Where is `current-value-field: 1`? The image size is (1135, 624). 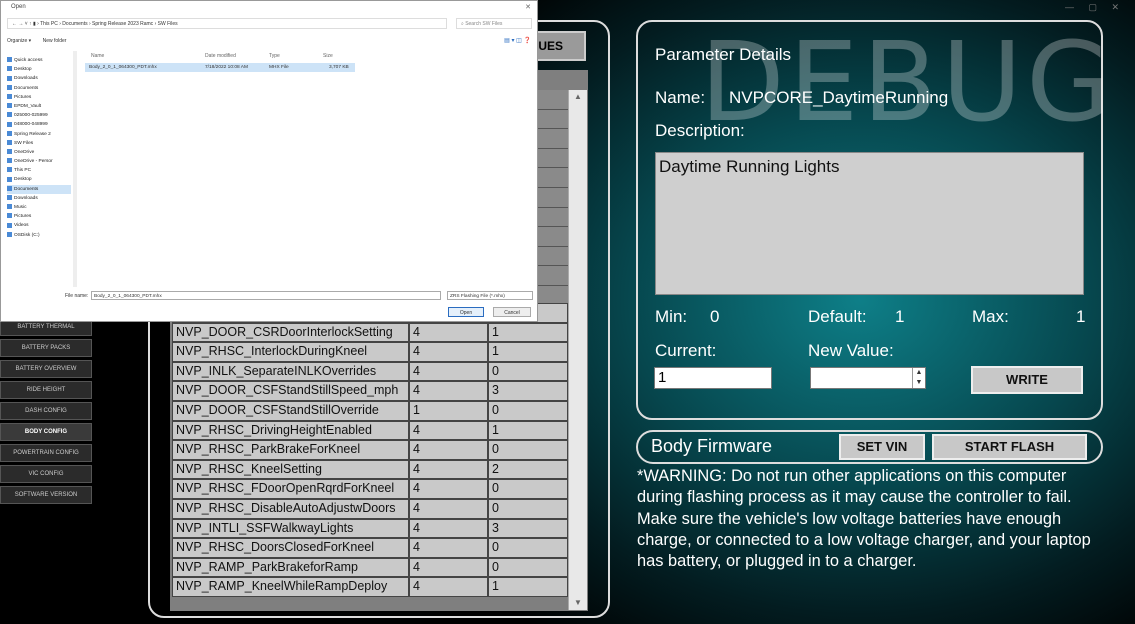
current-value-field: 1 is located at coordinates (713, 378).